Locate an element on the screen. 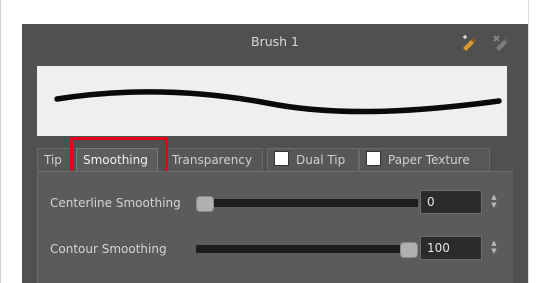  tab-paper-texture: Paper Texture is located at coordinates (424, 159).